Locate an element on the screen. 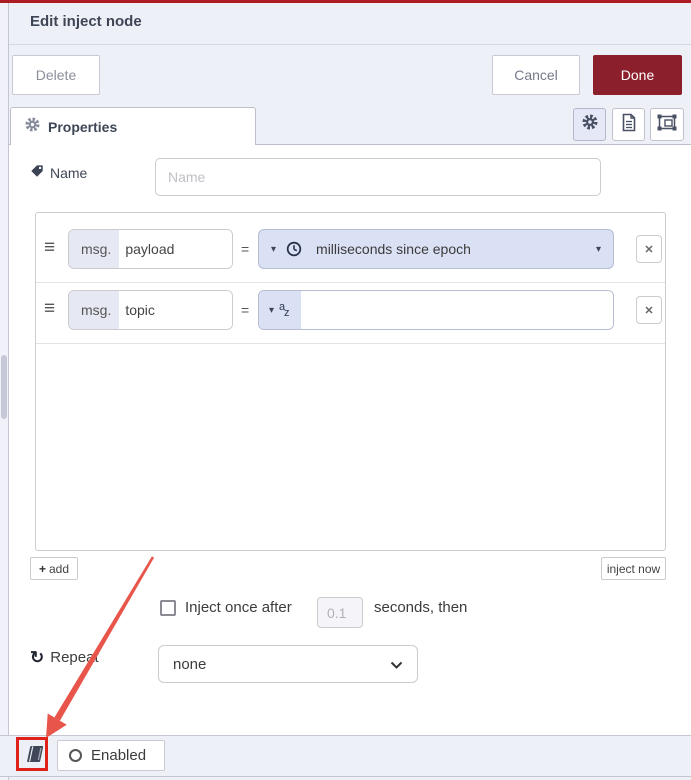  add-rule-button: + add is located at coordinates (54, 568).